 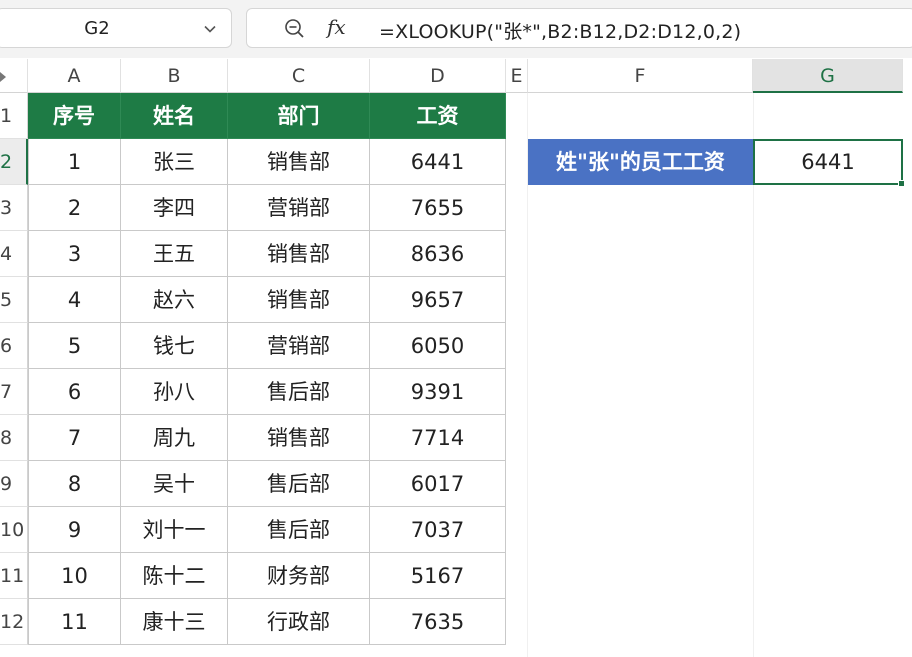 I want to click on table-cell: 吴十, so click(x=174, y=484).